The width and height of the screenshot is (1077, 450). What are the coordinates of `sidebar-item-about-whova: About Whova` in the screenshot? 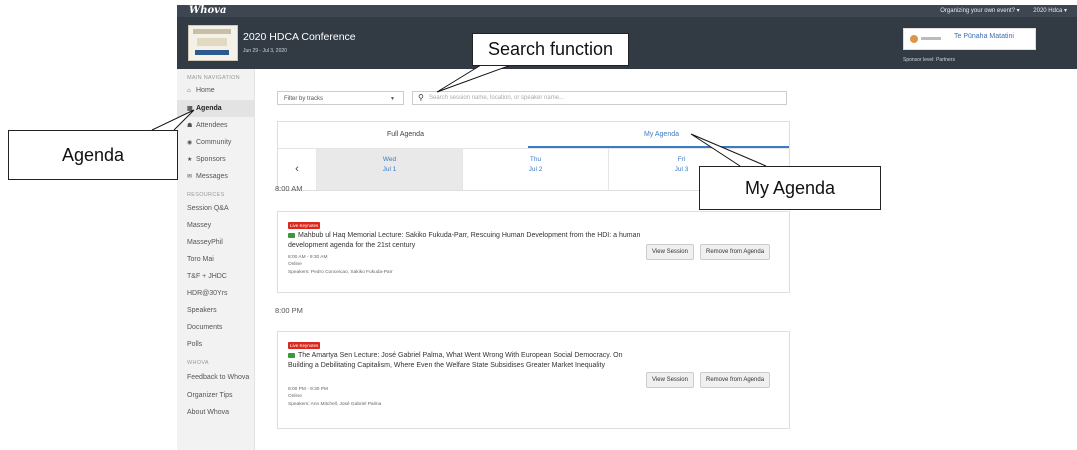 It's located at (215, 412).